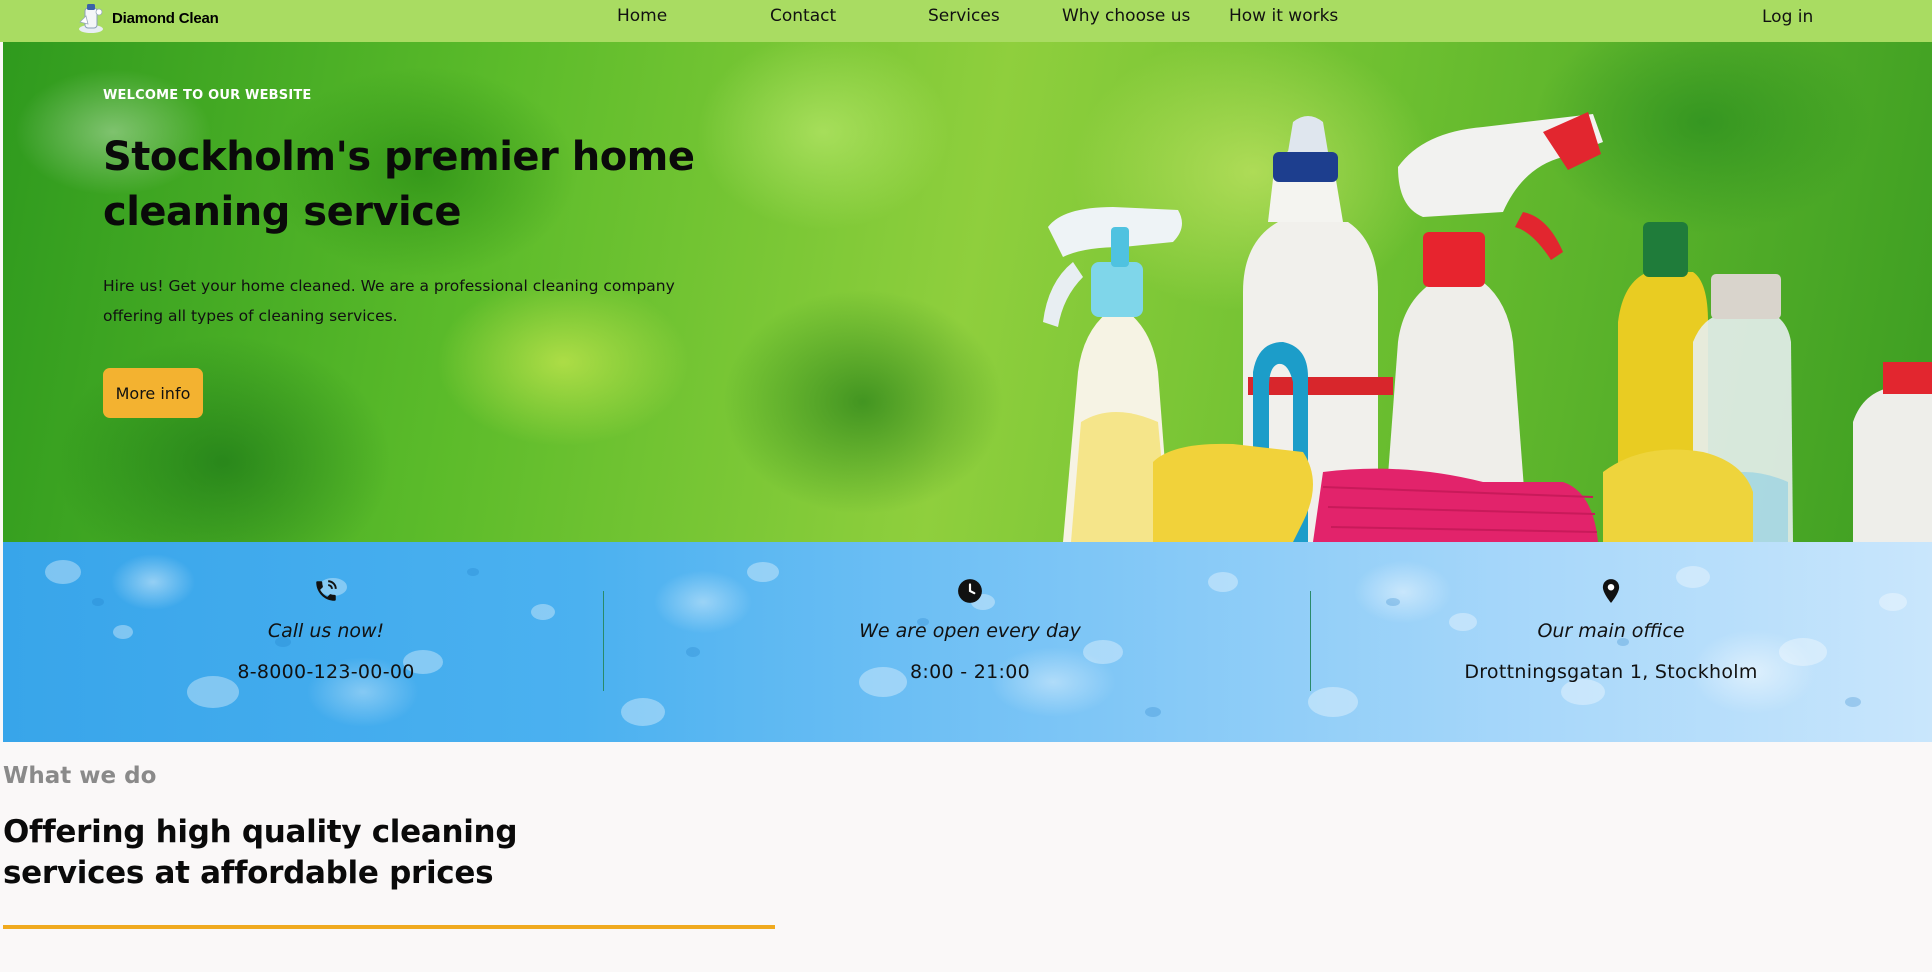 The width and height of the screenshot is (1932, 972). I want to click on section-divider-rule, so click(389, 927).